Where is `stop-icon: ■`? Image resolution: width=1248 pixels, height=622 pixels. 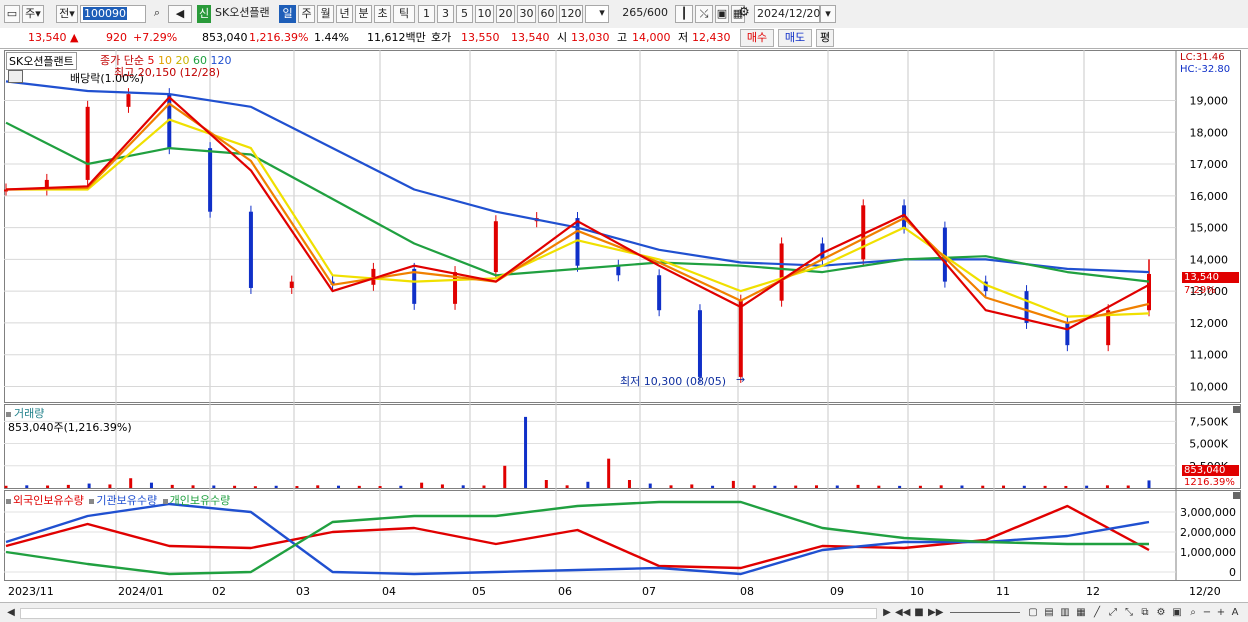 stop-icon: ■ is located at coordinates (919, 612).